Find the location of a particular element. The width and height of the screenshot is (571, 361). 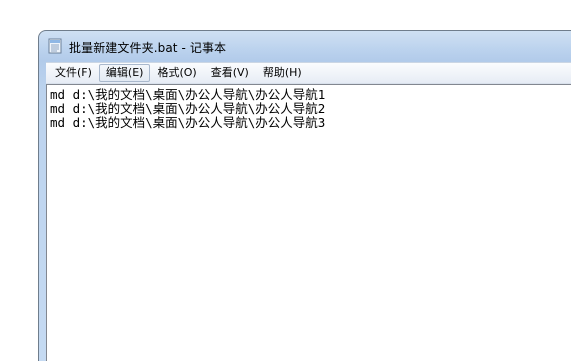

editor-line: md d:\我的文档\桌面\办公人导航\办公人导航1 is located at coordinates (188, 94).